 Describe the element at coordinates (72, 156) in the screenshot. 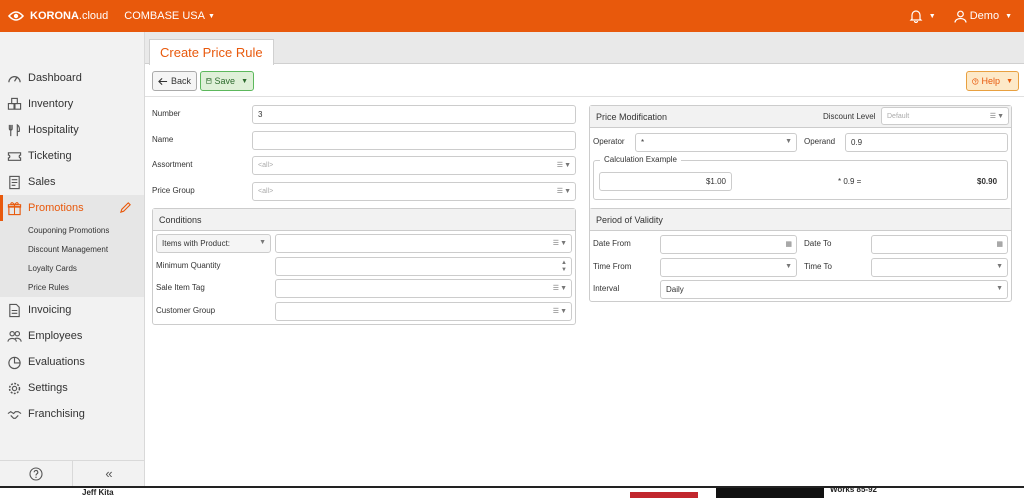

I see `sidebar-item-ticketing: Ticketing` at that location.